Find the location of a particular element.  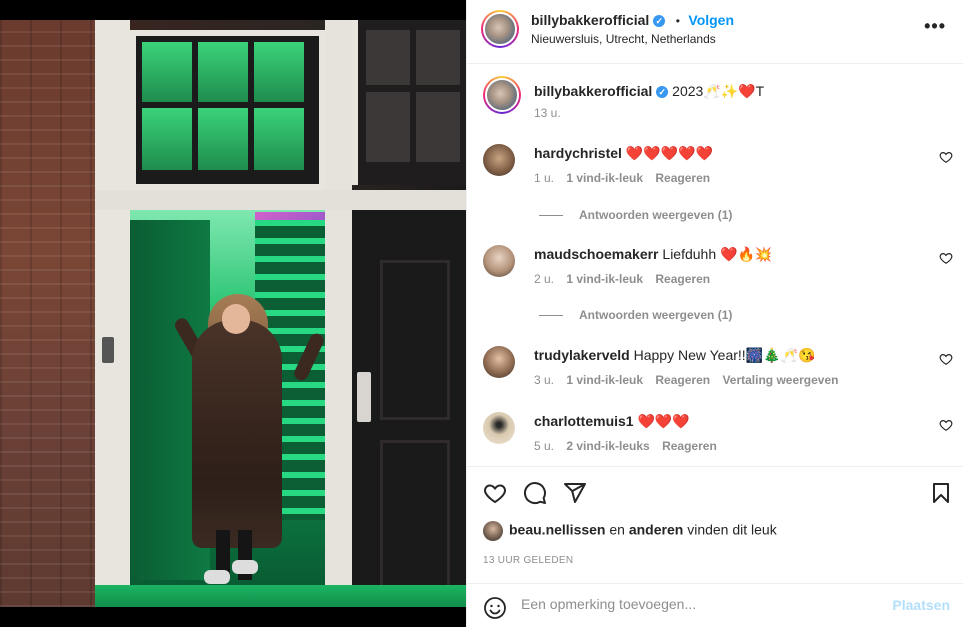

comment-time: 3 u. is located at coordinates (544, 380).